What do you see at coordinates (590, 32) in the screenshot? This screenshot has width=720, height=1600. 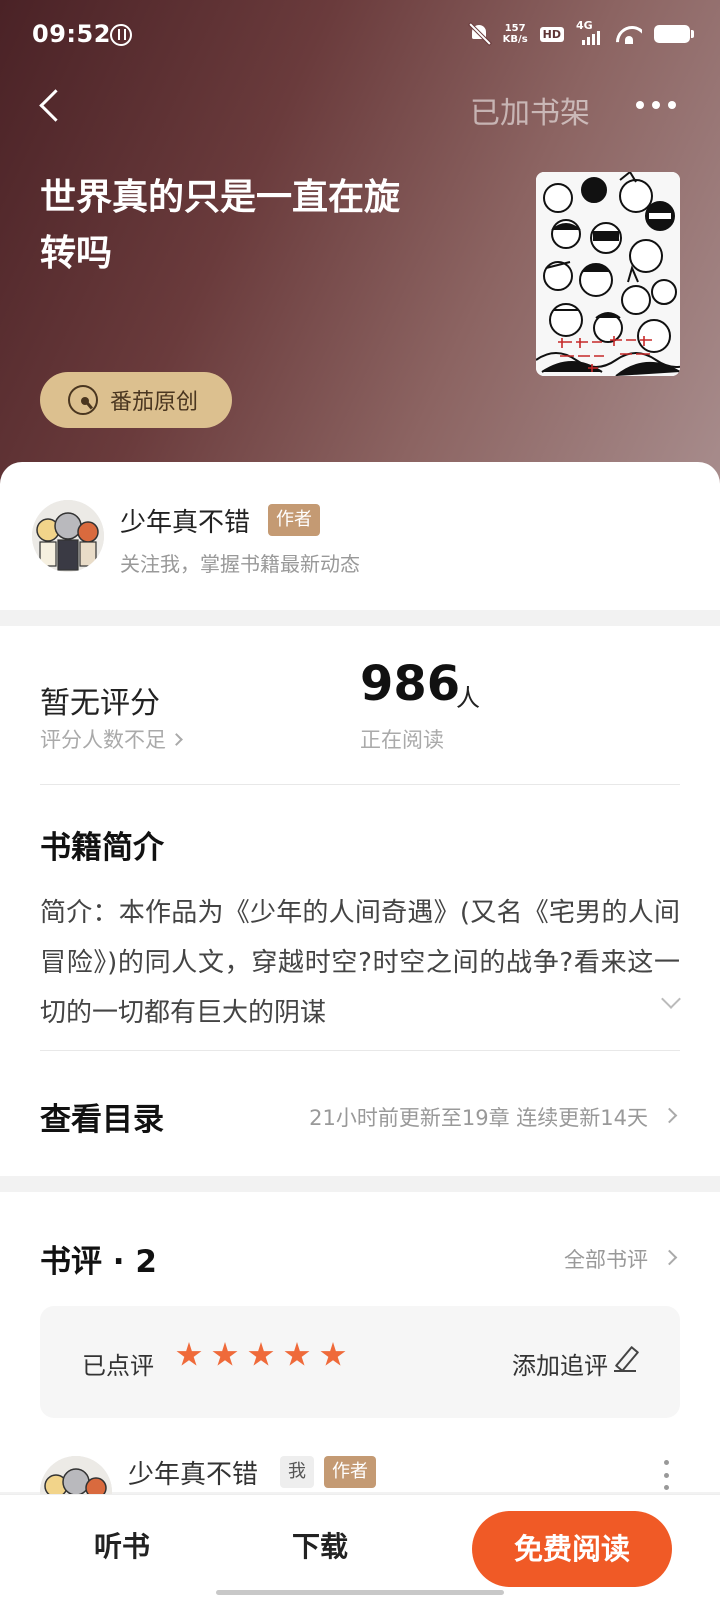 I see `signal-icon: 4G` at bounding box center [590, 32].